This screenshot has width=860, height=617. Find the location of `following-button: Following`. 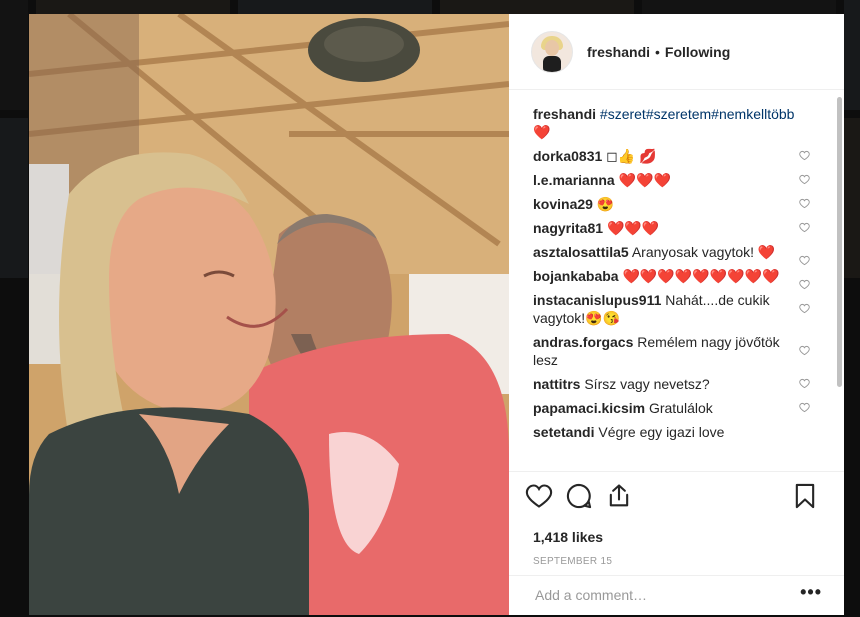

following-button: Following is located at coordinates (697, 52).